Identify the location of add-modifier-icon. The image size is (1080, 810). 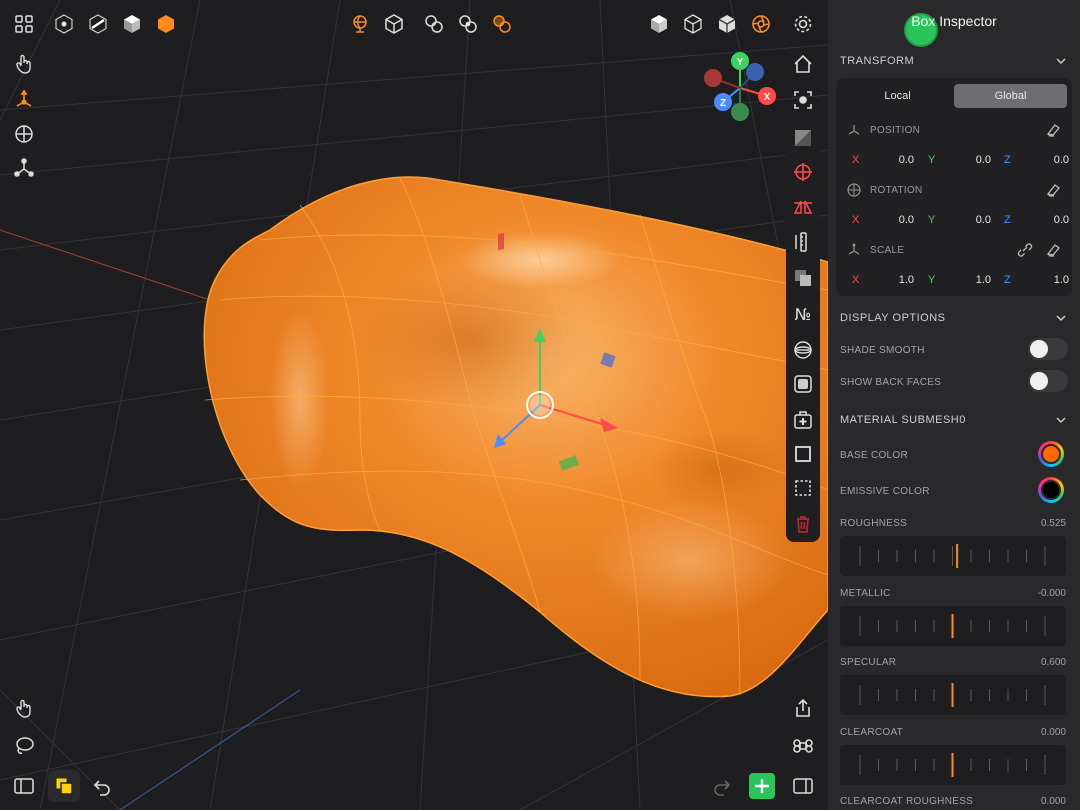
(803, 420).